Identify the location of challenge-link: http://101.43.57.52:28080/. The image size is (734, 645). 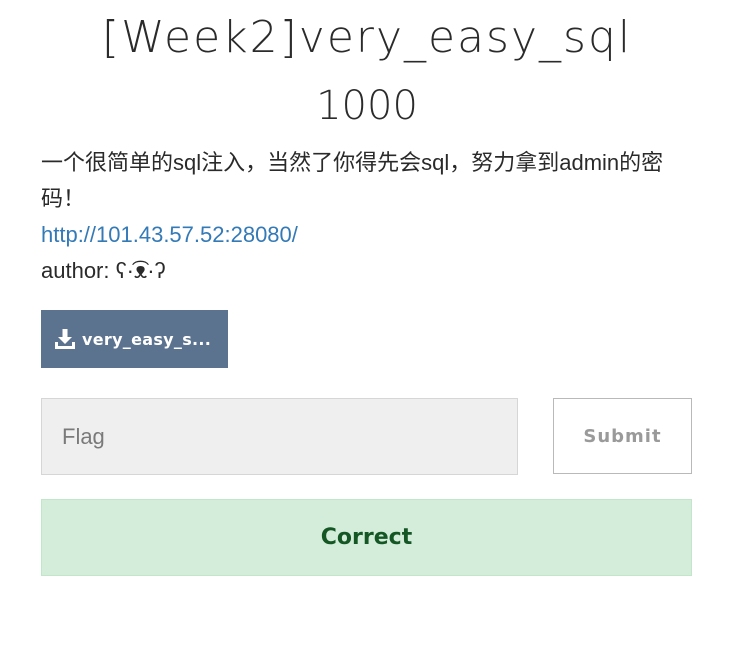
(169, 234).